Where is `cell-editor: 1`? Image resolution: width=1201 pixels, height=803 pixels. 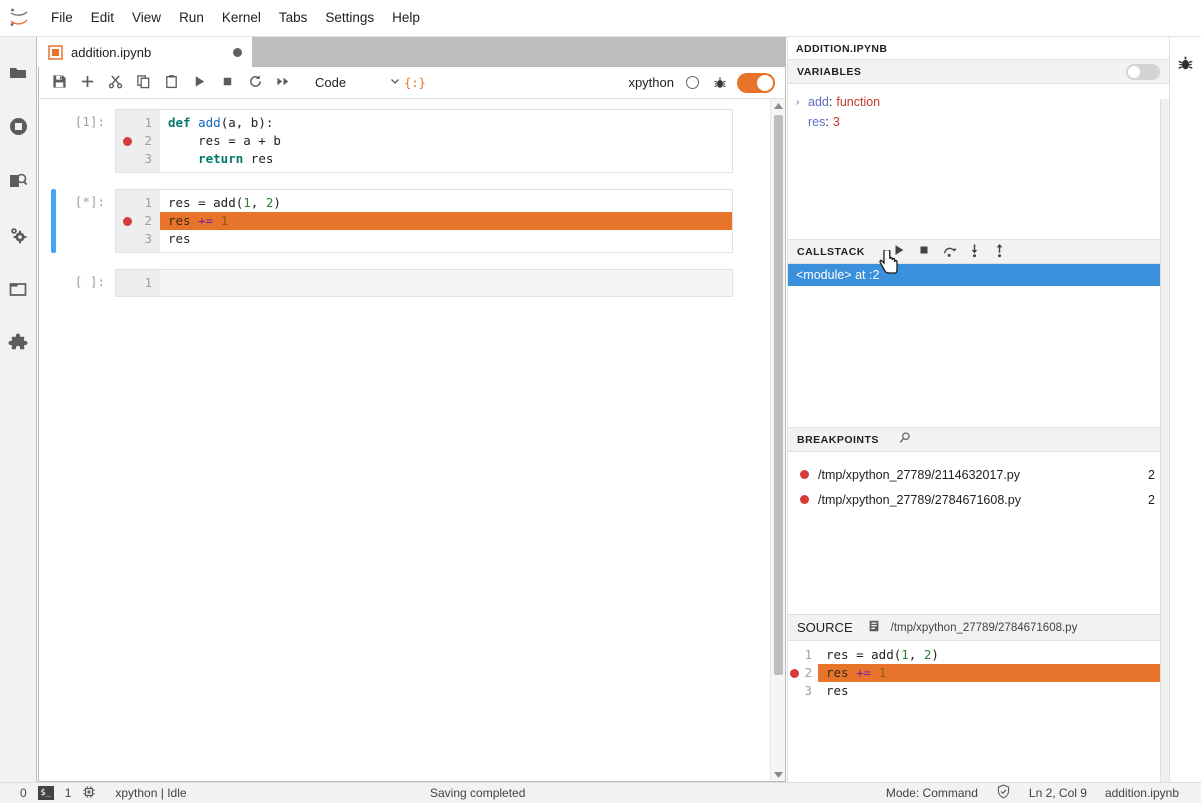 cell-editor: 1 is located at coordinates (424, 283).